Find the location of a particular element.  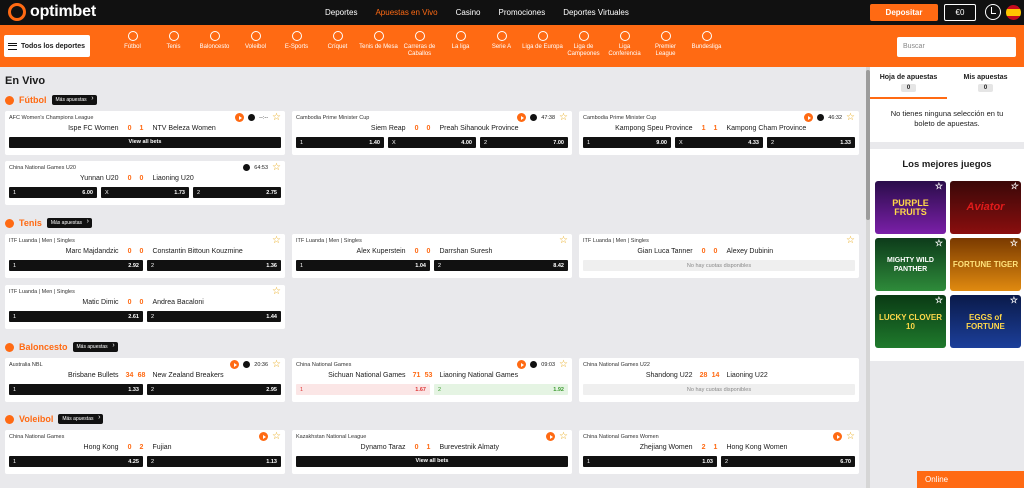

sport-tenis: Tenis is located at coordinates (173, 46).